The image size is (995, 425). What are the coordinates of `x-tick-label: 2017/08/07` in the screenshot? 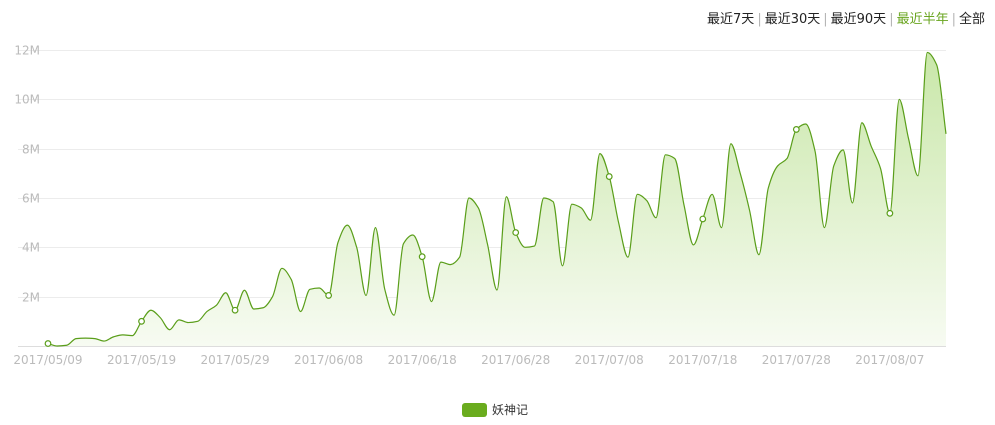 It's located at (889, 360).